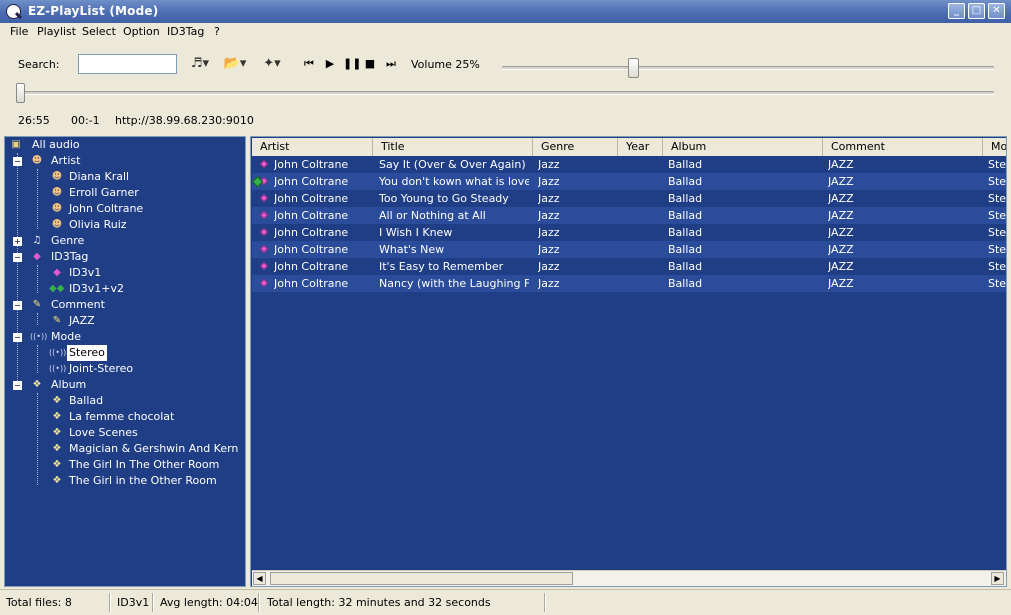  What do you see at coordinates (452, 164) in the screenshot?
I see `cell-title: Say It (Over & Over Again)` at bounding box center [452, 164].